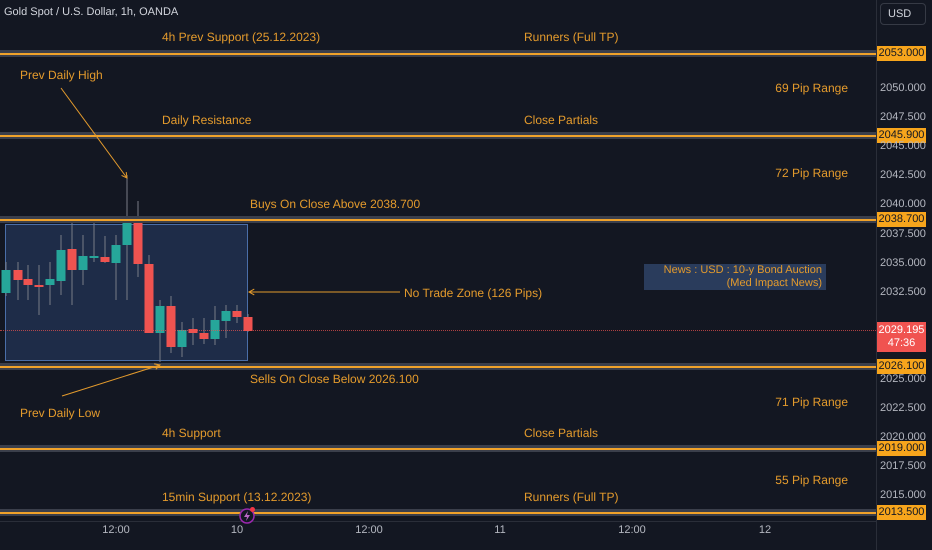  Describe the element at coordinates (241, 37) in the screenshot. I see `level-label: 4h Prev Support (25.12.2023)` at that location.